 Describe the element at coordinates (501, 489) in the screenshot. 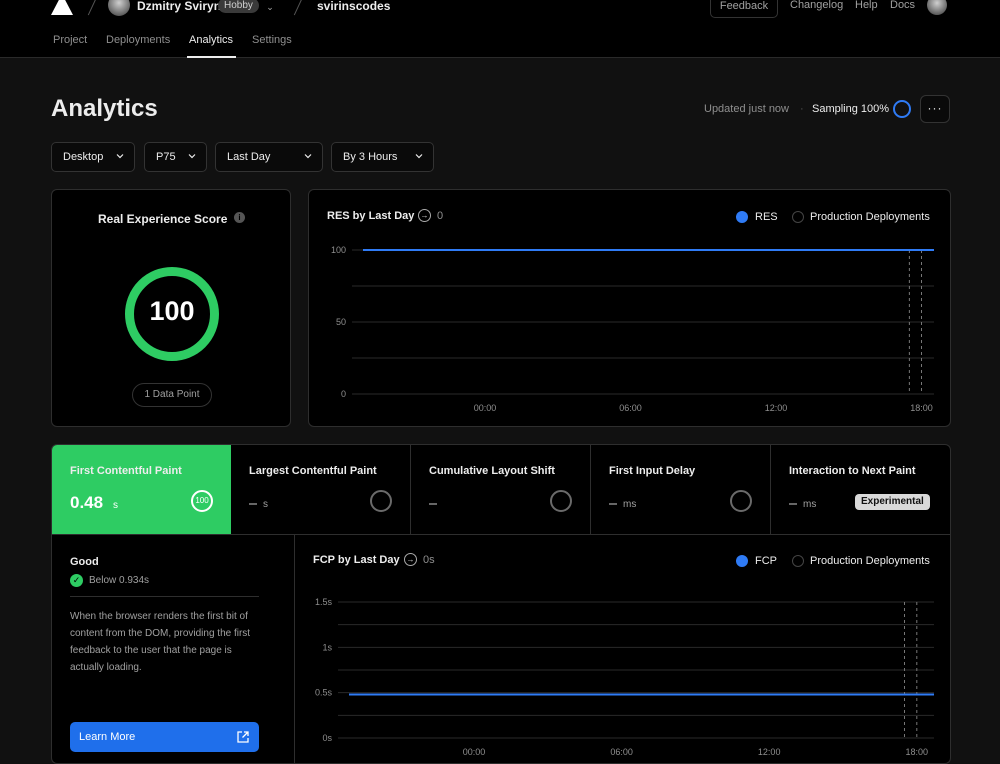

I see `metric-tab-cls: Cumulative Layout Shift` at that location.